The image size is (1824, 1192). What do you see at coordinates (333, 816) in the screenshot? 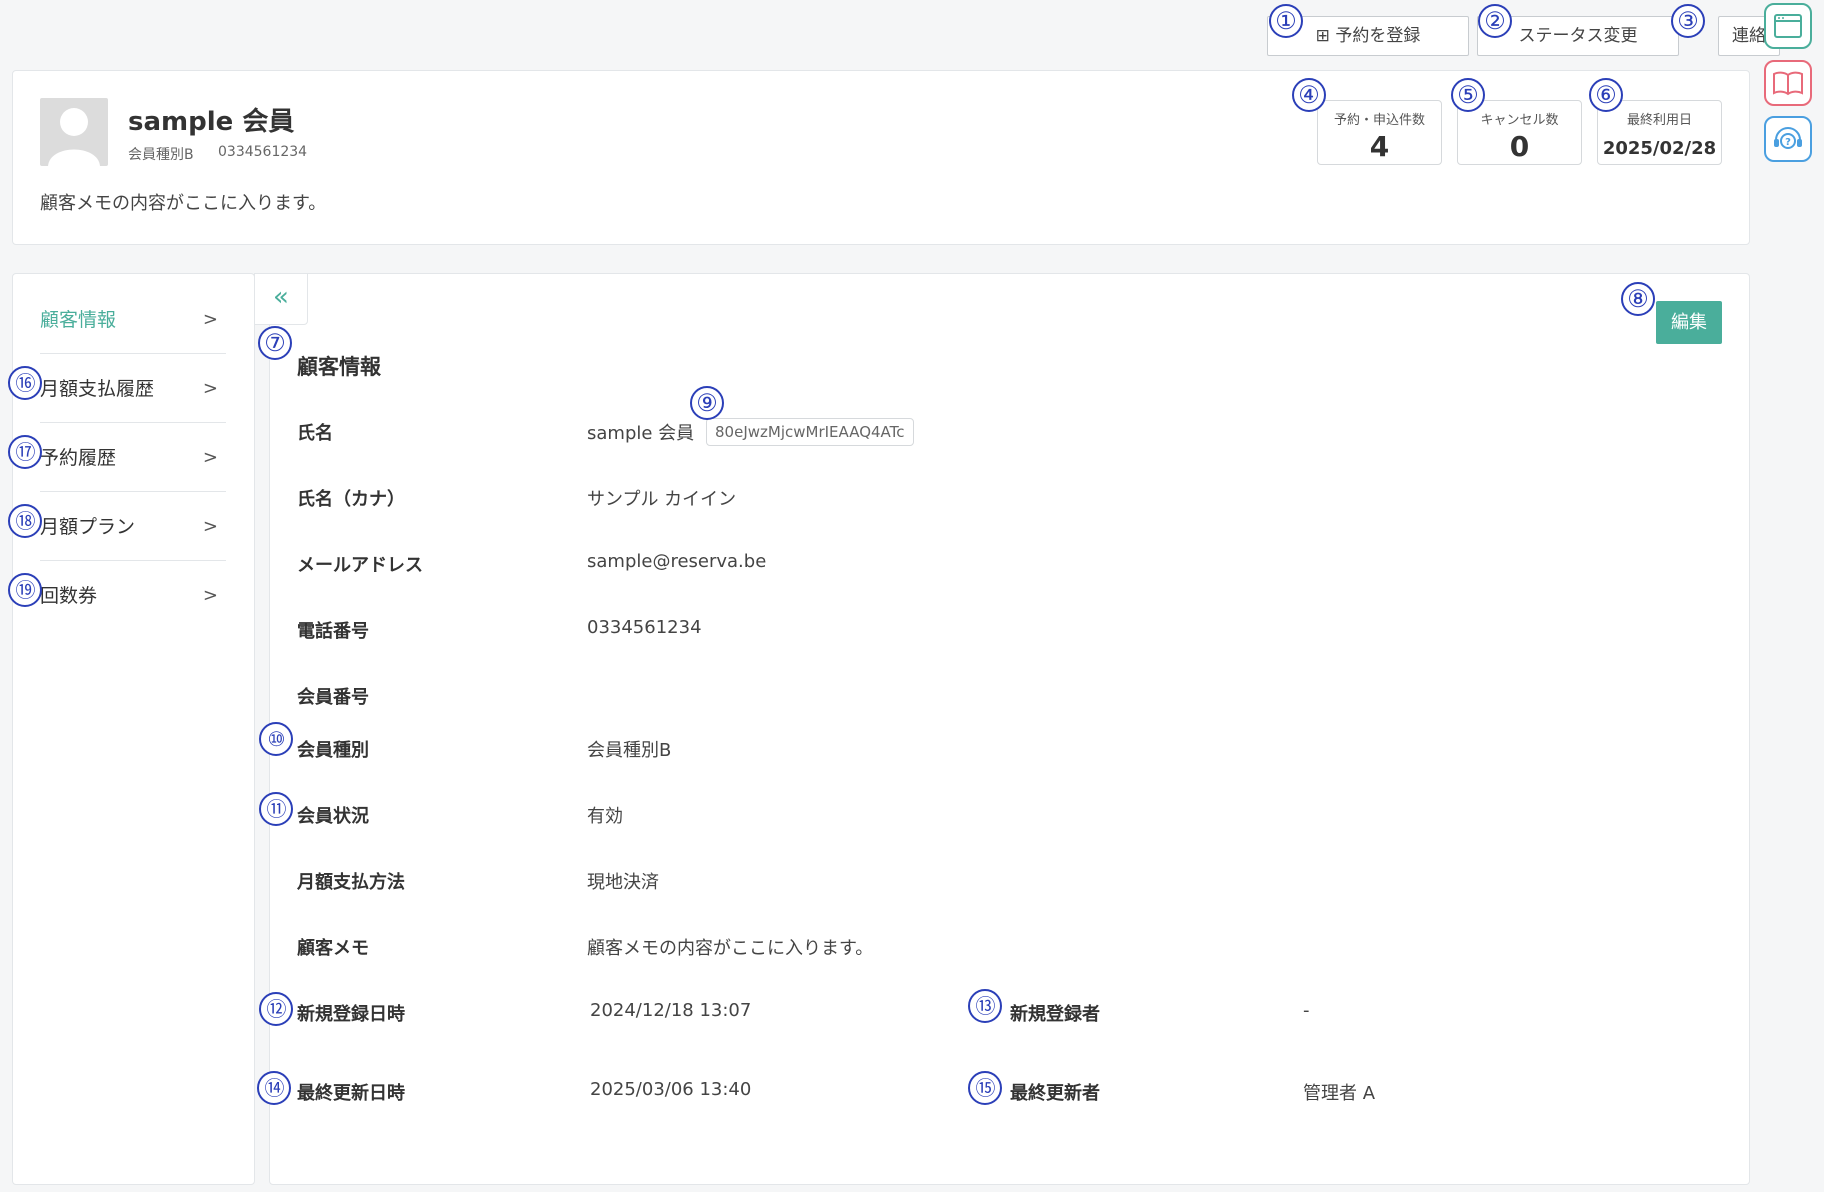
I see `member-status-label: 会員状況` at bounding box center [333, 816].